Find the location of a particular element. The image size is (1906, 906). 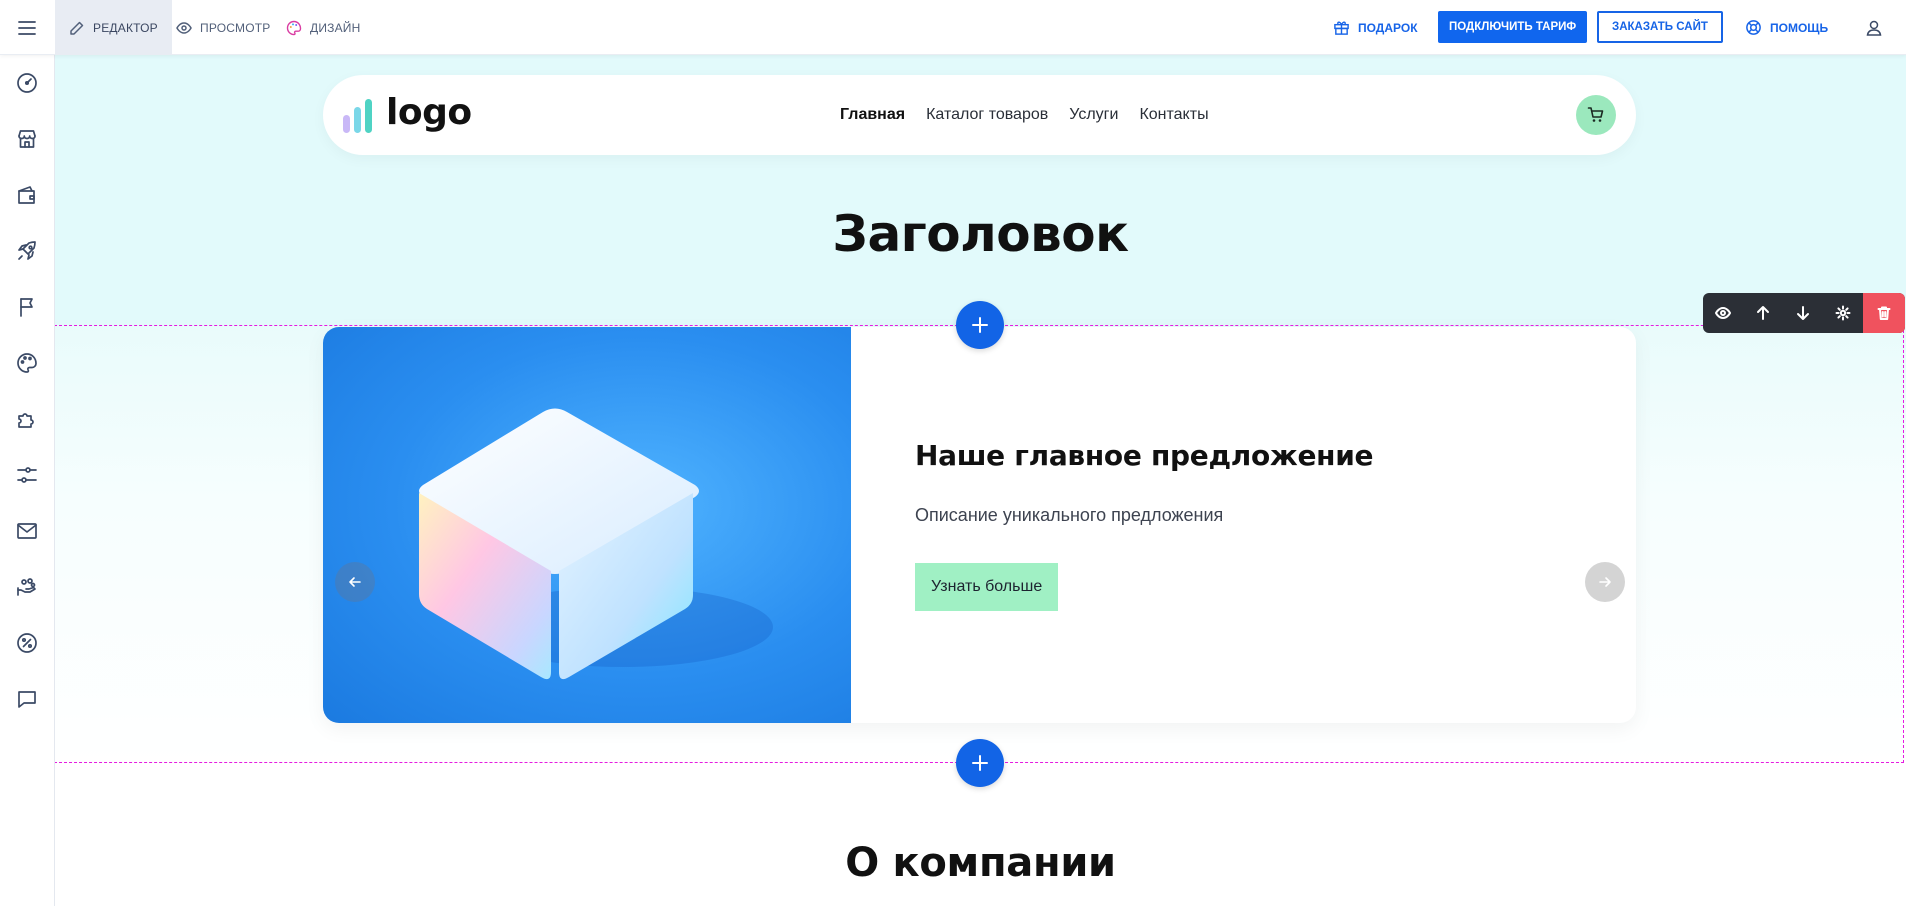

trash-icon is located at coordinates (1884, 313).